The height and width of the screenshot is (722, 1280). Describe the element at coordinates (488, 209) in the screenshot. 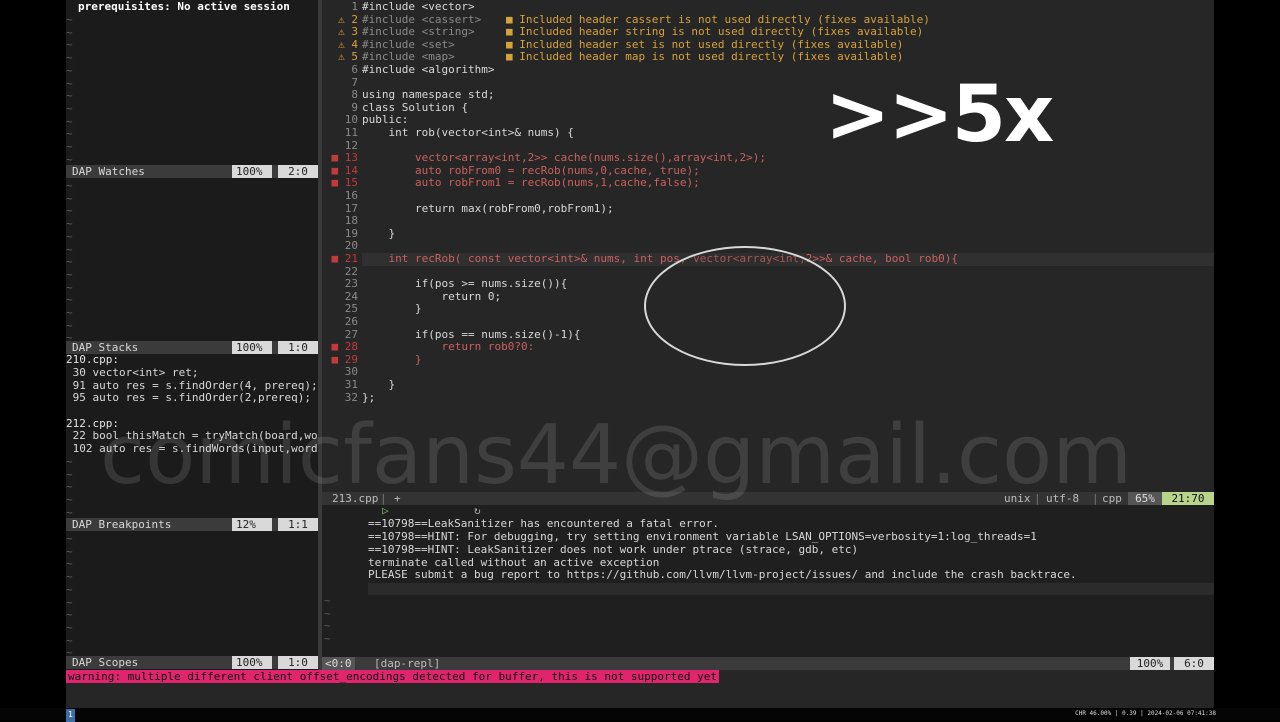

I see `code-line: return max(robFrom0,robFrom1);` at that location.